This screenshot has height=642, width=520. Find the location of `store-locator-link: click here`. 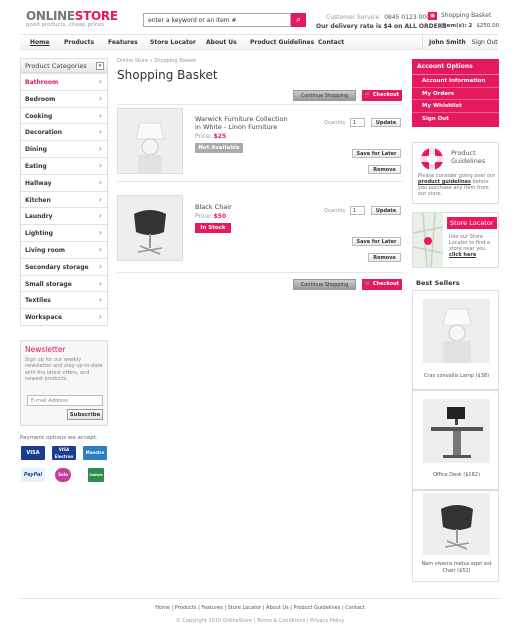

store-locator-link: click here is located at coordinates (462, 255).